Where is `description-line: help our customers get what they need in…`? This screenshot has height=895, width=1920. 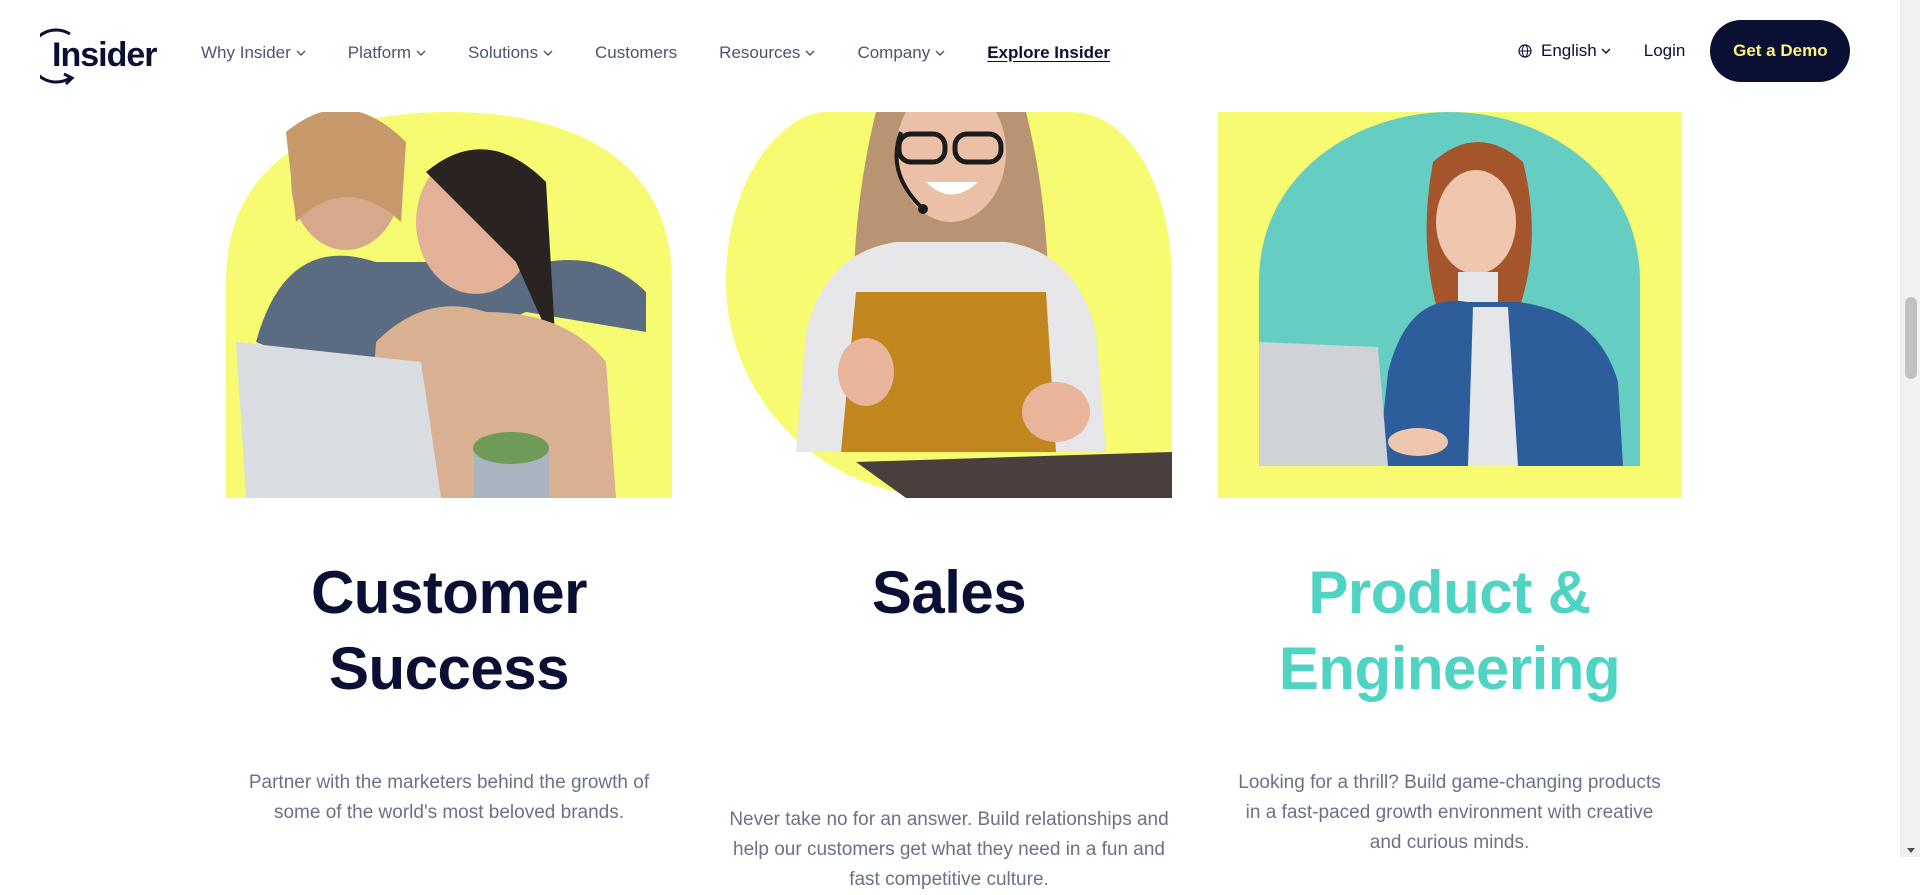 description-line: help our customers get what they need in… is located at coordinates (949, 849).